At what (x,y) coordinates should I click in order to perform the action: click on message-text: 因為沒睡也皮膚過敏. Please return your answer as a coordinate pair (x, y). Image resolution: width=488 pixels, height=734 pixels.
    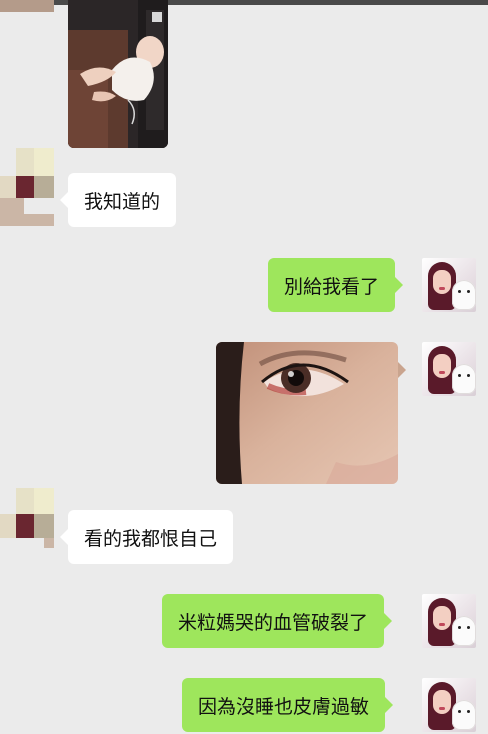
    Looking at the image, I should click on (284, 706).